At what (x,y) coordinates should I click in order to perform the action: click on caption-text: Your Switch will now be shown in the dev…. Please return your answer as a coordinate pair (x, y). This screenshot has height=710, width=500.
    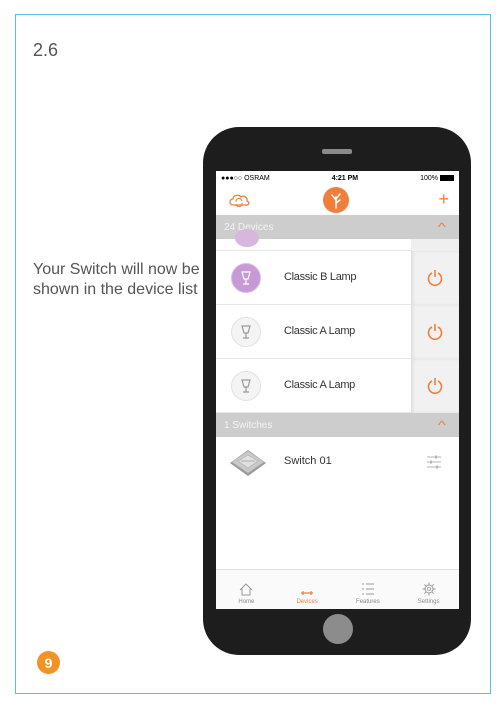
    Looking at the image, I should click on (116, 279).